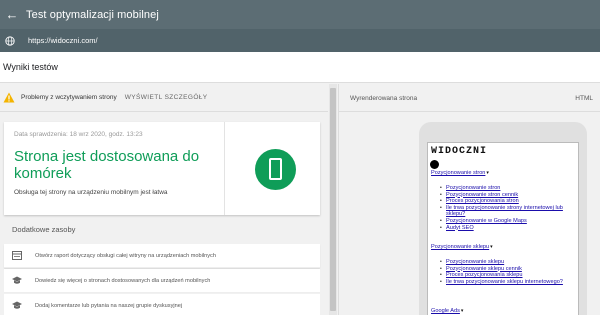 The height and width of the screenshot is (315, 600). I want to click on tab-html: HTML, so click(584, 98).